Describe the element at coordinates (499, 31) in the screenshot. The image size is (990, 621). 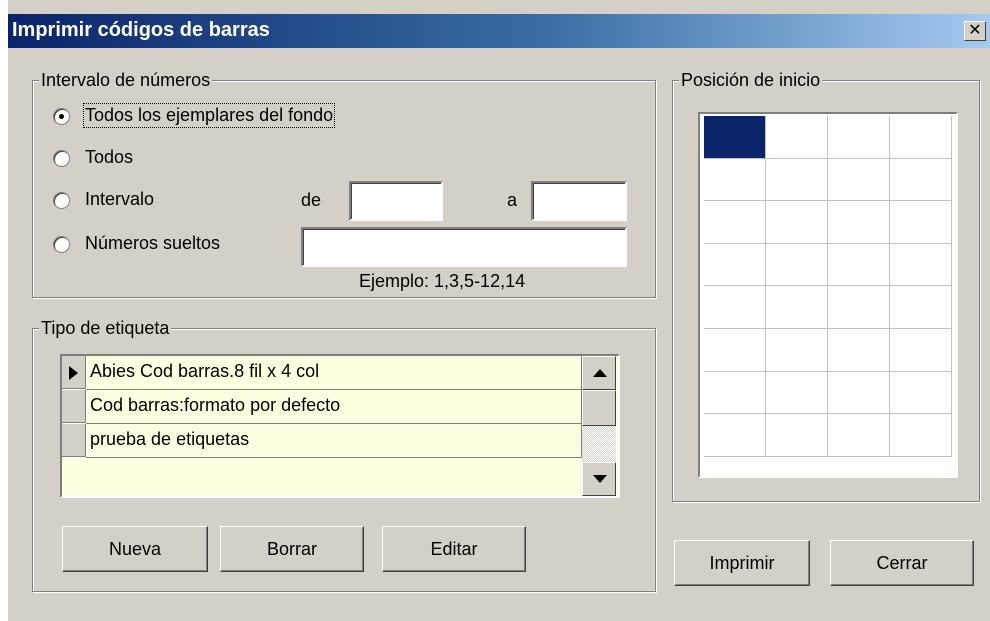
I see `title-bar: Imprimir códigos de barras ✕` at that location.